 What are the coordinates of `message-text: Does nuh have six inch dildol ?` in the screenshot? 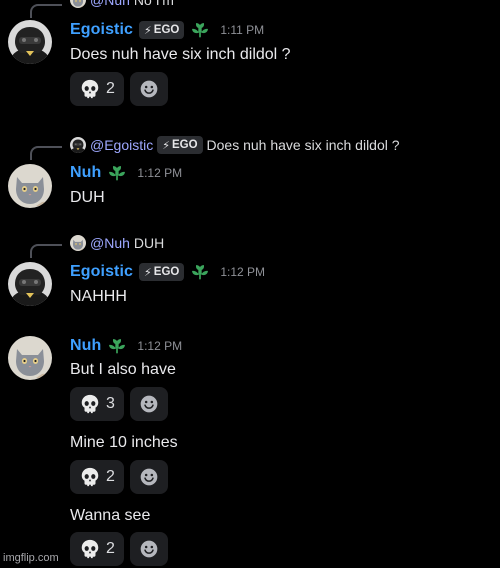 It's located at (180, 54).